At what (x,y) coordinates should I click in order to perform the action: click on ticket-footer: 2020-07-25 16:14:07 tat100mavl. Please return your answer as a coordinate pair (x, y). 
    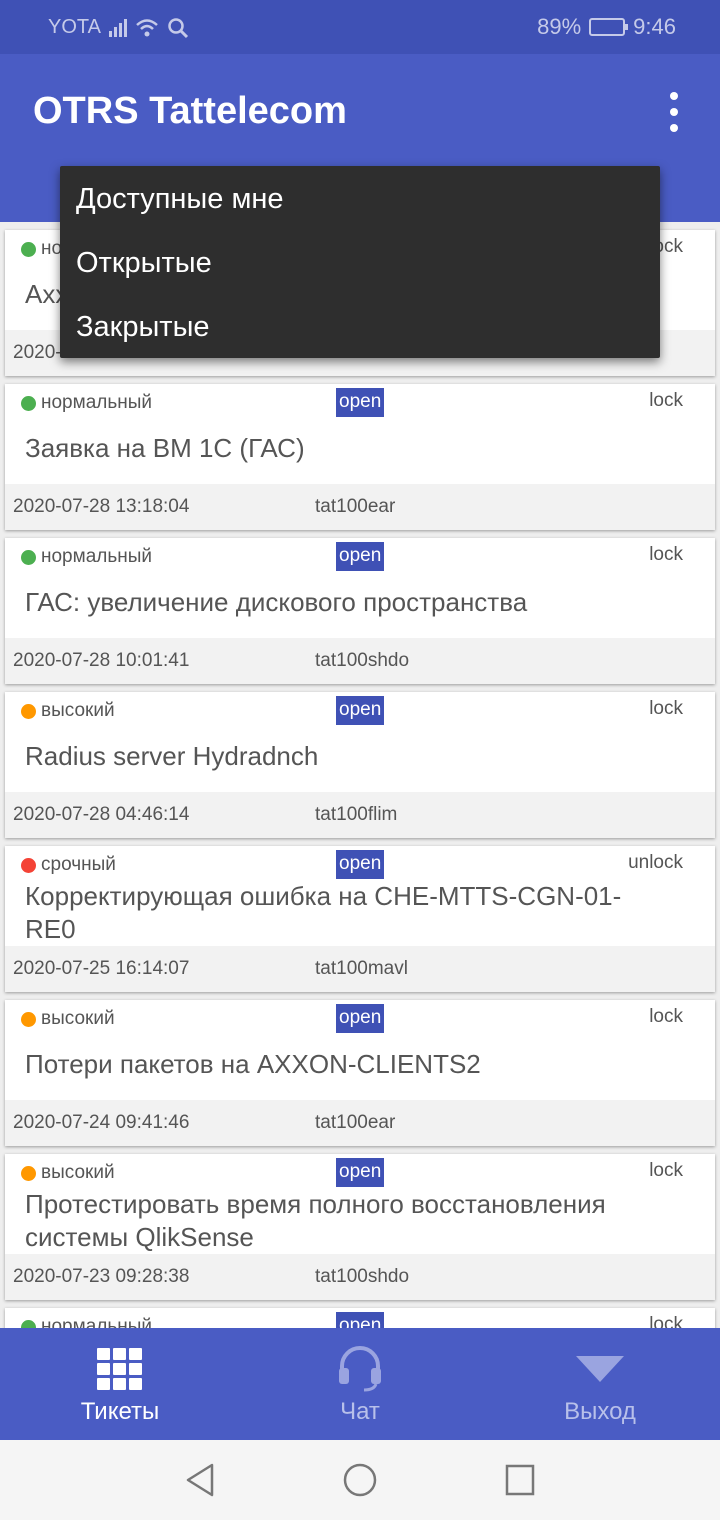
    Looking at the image, I should click on (360, 969).